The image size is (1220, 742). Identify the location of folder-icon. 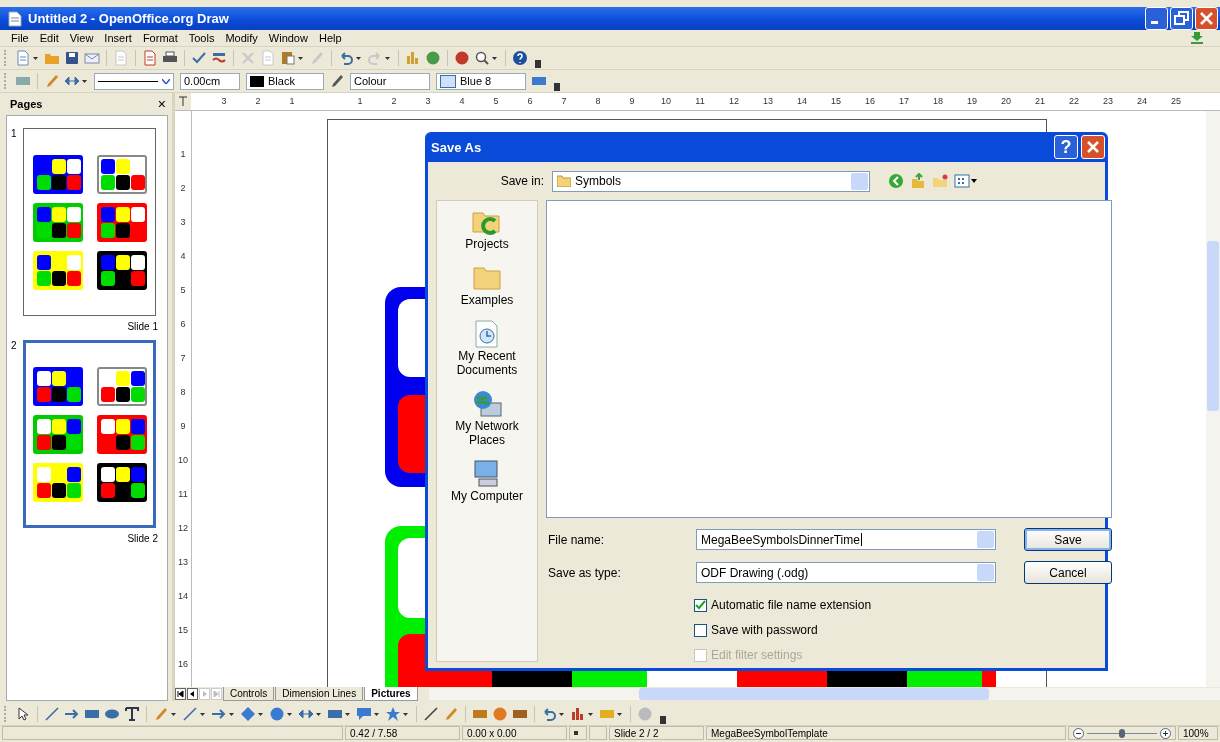
(564, 181).